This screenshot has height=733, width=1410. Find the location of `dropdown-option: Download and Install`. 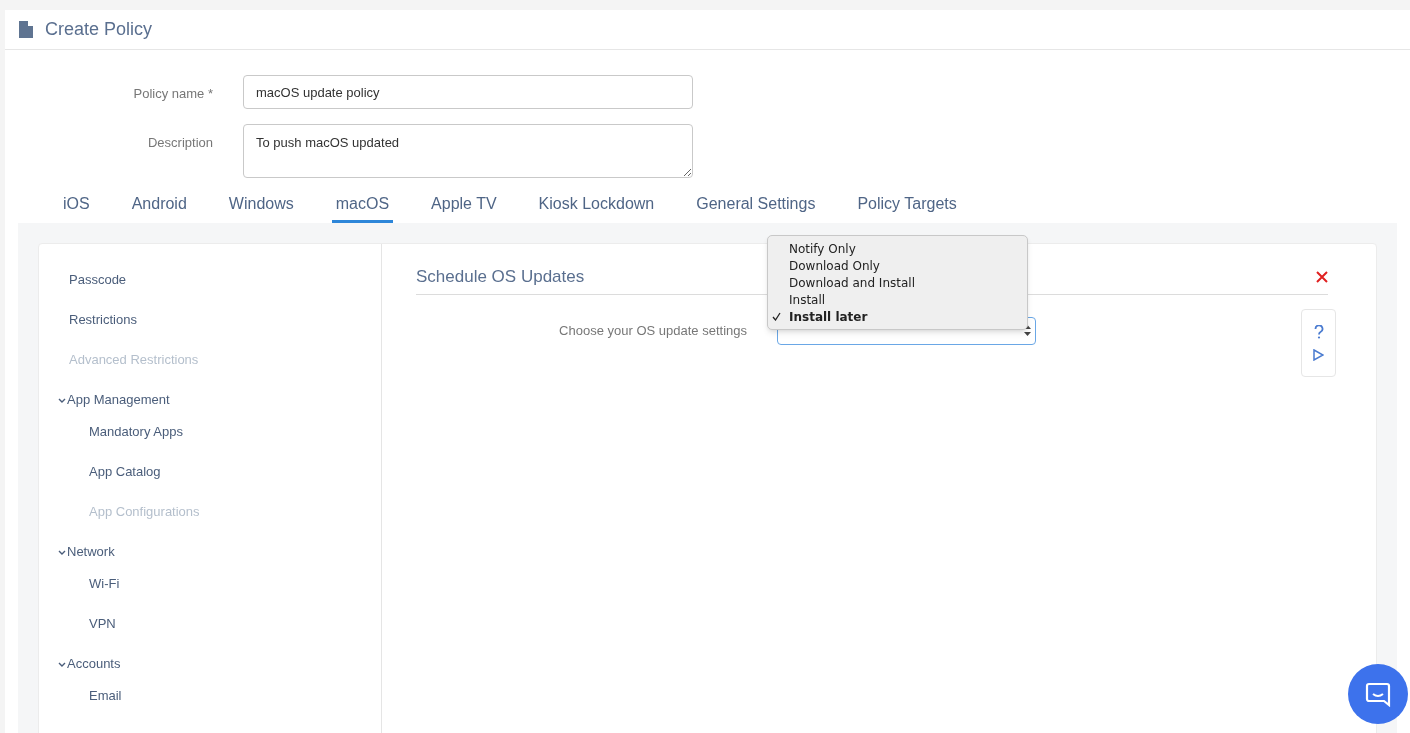

dropdown-option: Download and Install is located at coordinates (852, 282).